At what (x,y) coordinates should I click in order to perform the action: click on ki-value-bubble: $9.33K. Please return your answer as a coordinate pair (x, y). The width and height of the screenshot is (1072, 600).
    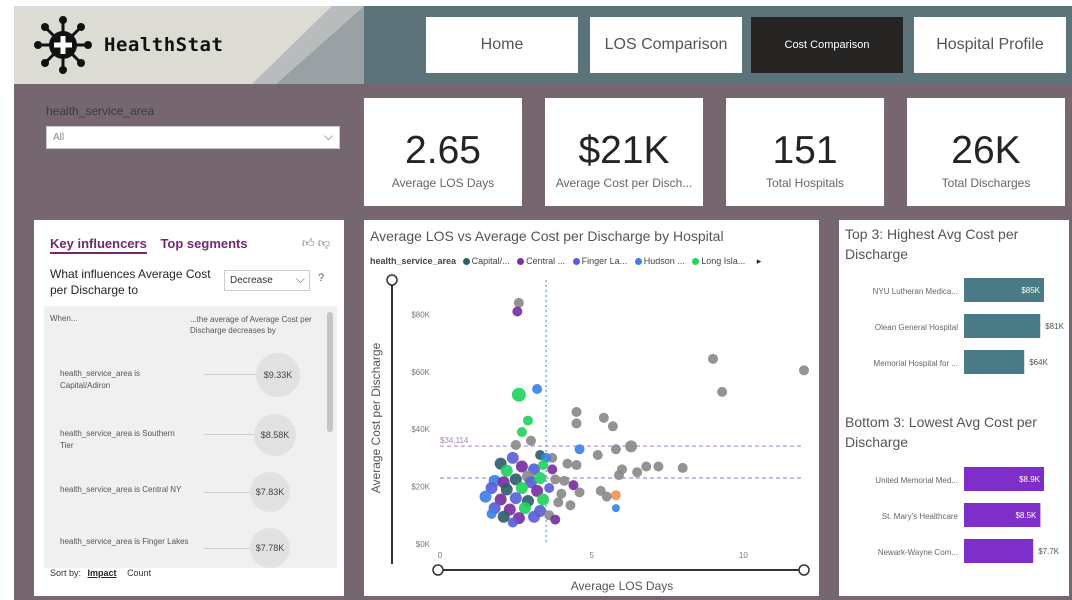
    Looking at the image, I should click on (278, 375).